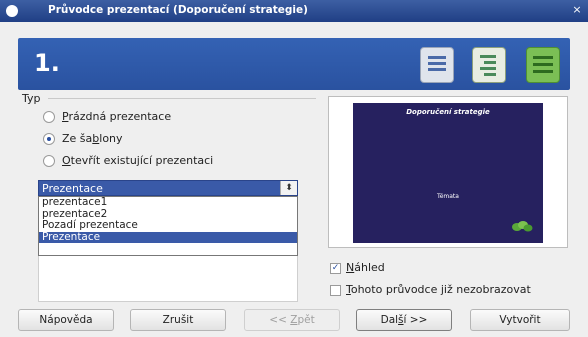 This screenshot has width=588, height=337. I want to click on close-icon: ×, so click(577, 10).